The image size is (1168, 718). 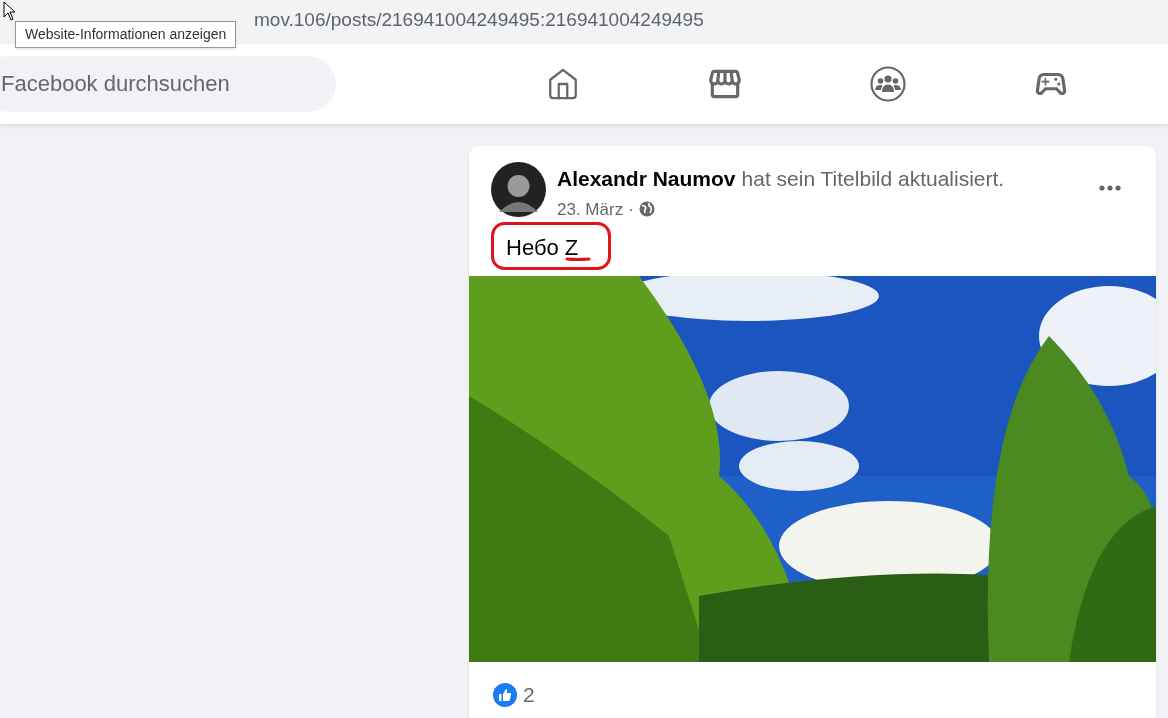 What do you see at coordinates (563, 84) in the screenshot?
I see `home-icon` at bounding box center [563, 84].